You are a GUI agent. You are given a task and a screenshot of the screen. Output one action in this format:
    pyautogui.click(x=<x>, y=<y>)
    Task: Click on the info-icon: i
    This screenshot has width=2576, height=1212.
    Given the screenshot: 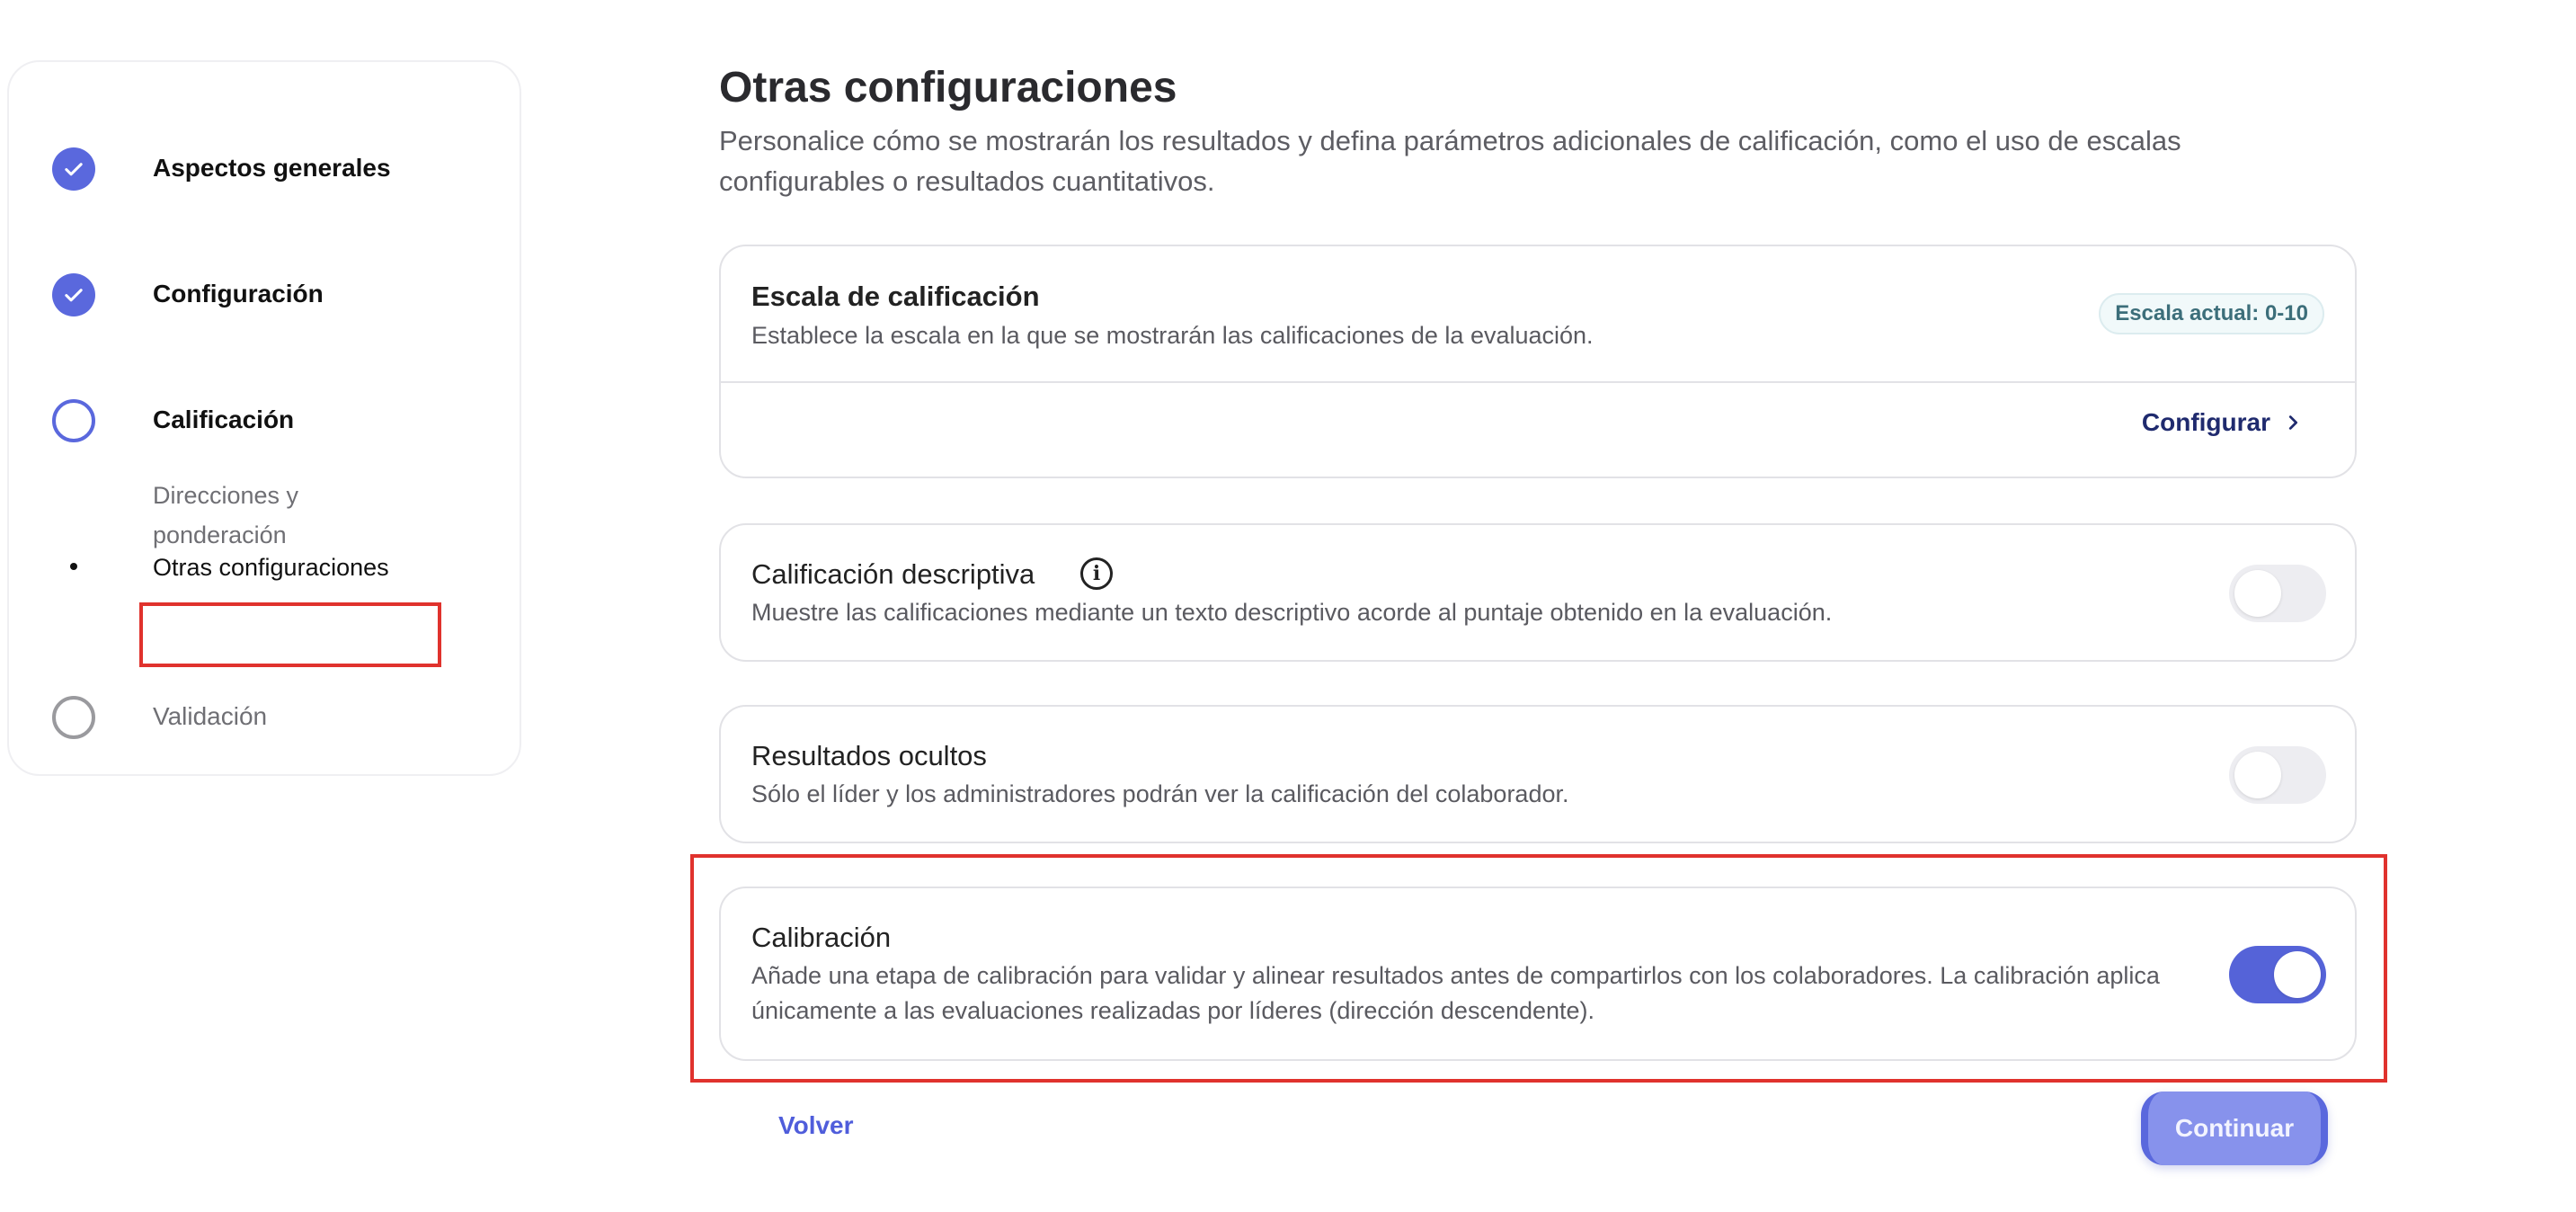 What is the action you would take?
    pyautogui.click(x=1096, y=573)
    